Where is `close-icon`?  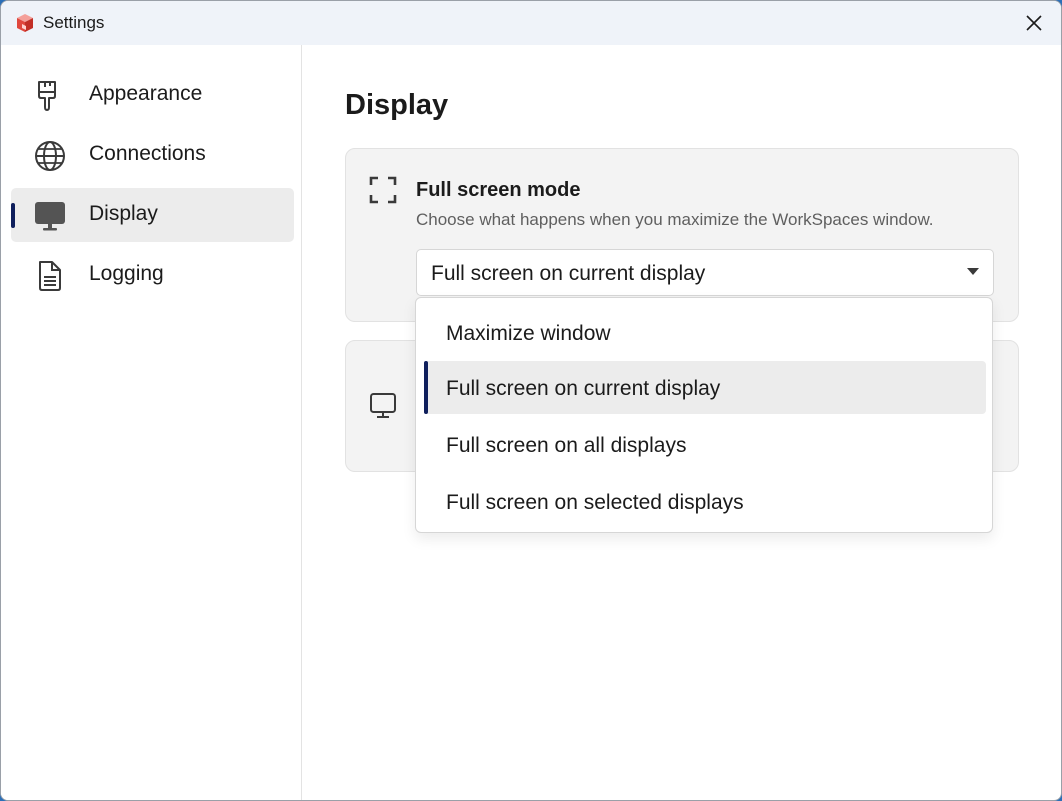
close-icon is located at coordinates (1034, 23).